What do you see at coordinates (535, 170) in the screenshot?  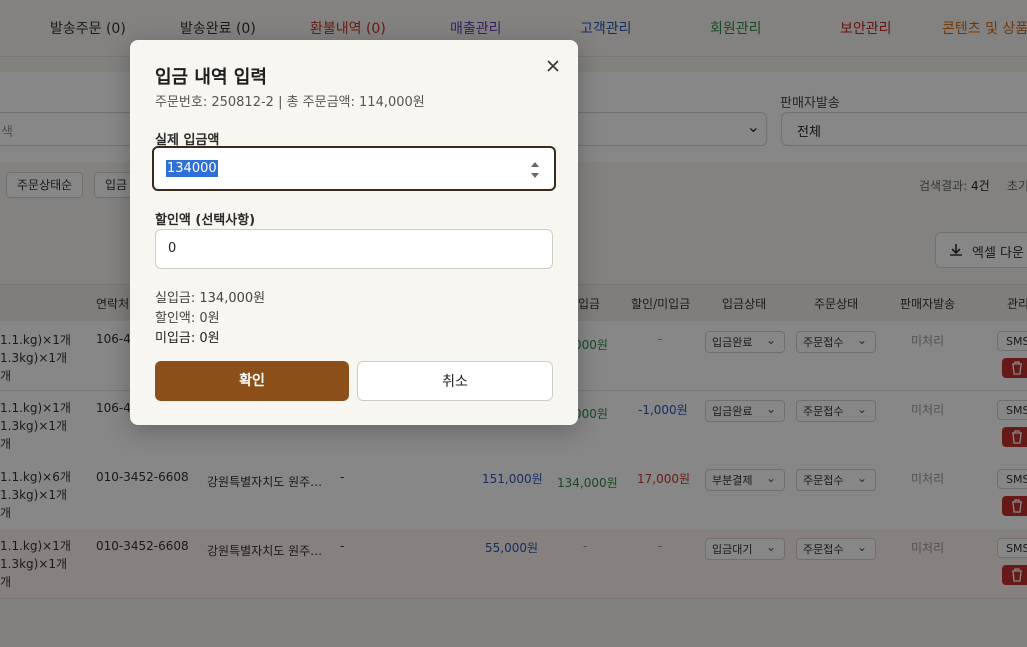 I see `number-spinner-icon` at bounding box center [535, 170].